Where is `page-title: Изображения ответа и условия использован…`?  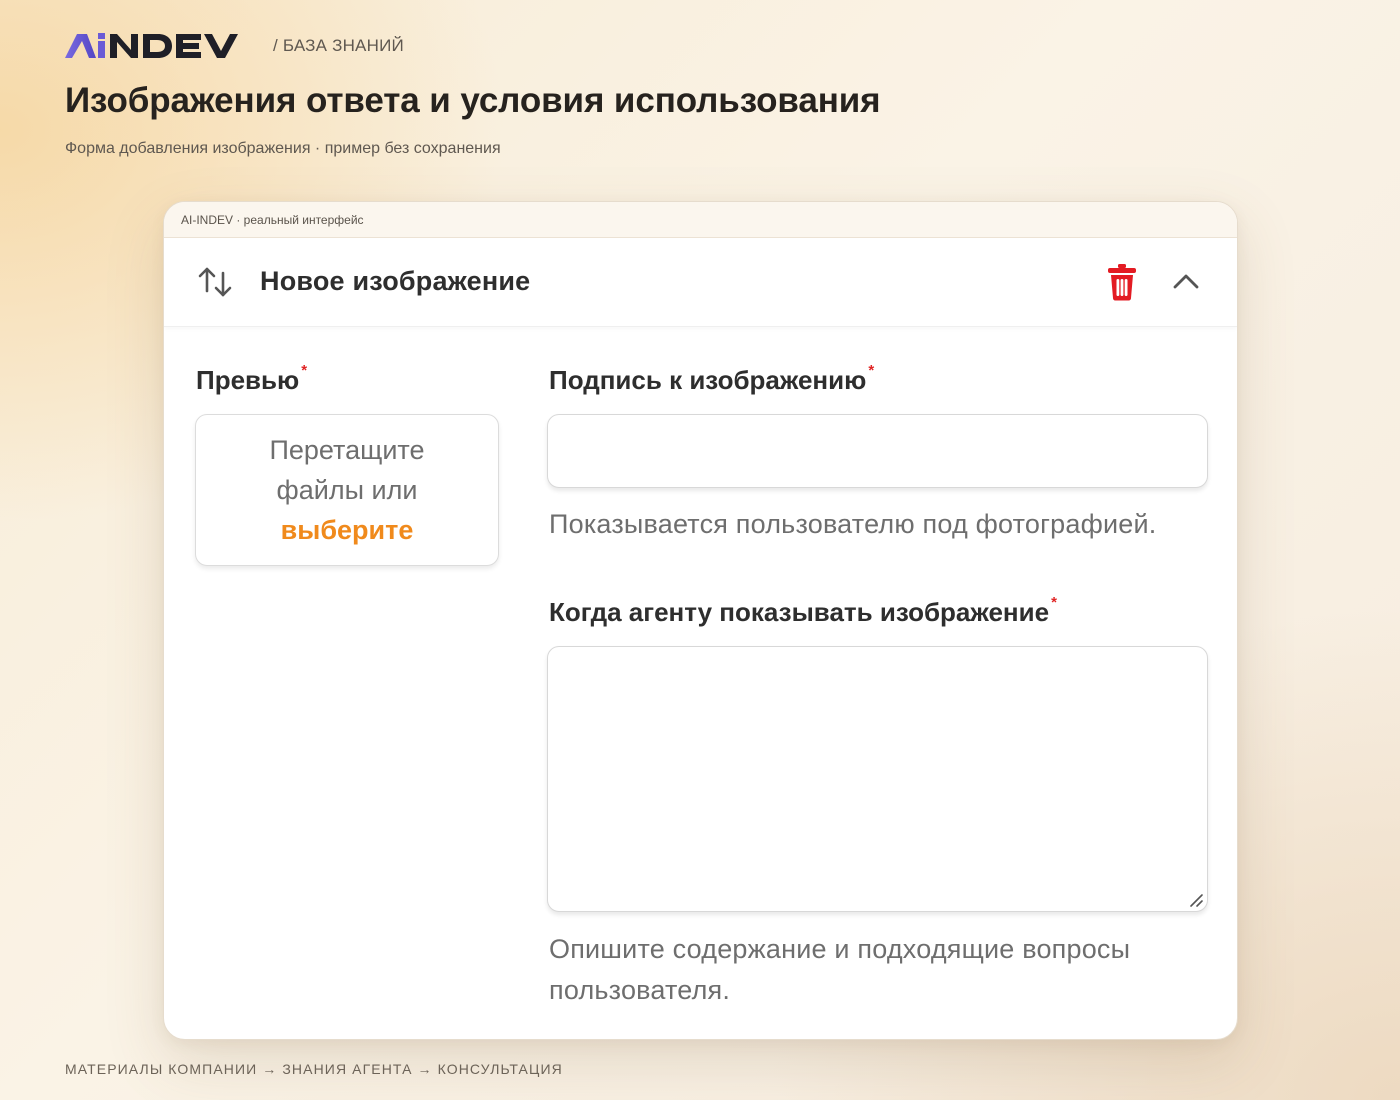
page-title: Изображения ответа и условия использован… is located at coordinates (473, 100).